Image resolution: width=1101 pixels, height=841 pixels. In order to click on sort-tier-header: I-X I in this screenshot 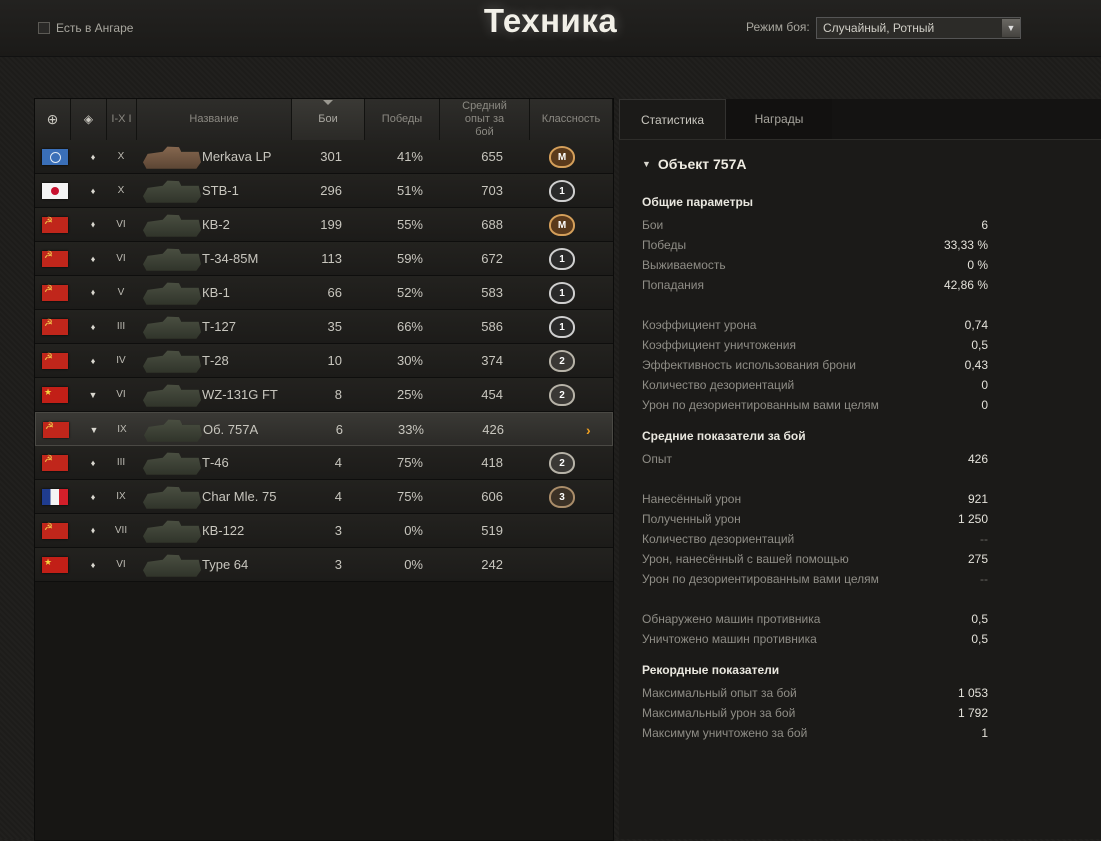, I will do `click(122, 119)`.